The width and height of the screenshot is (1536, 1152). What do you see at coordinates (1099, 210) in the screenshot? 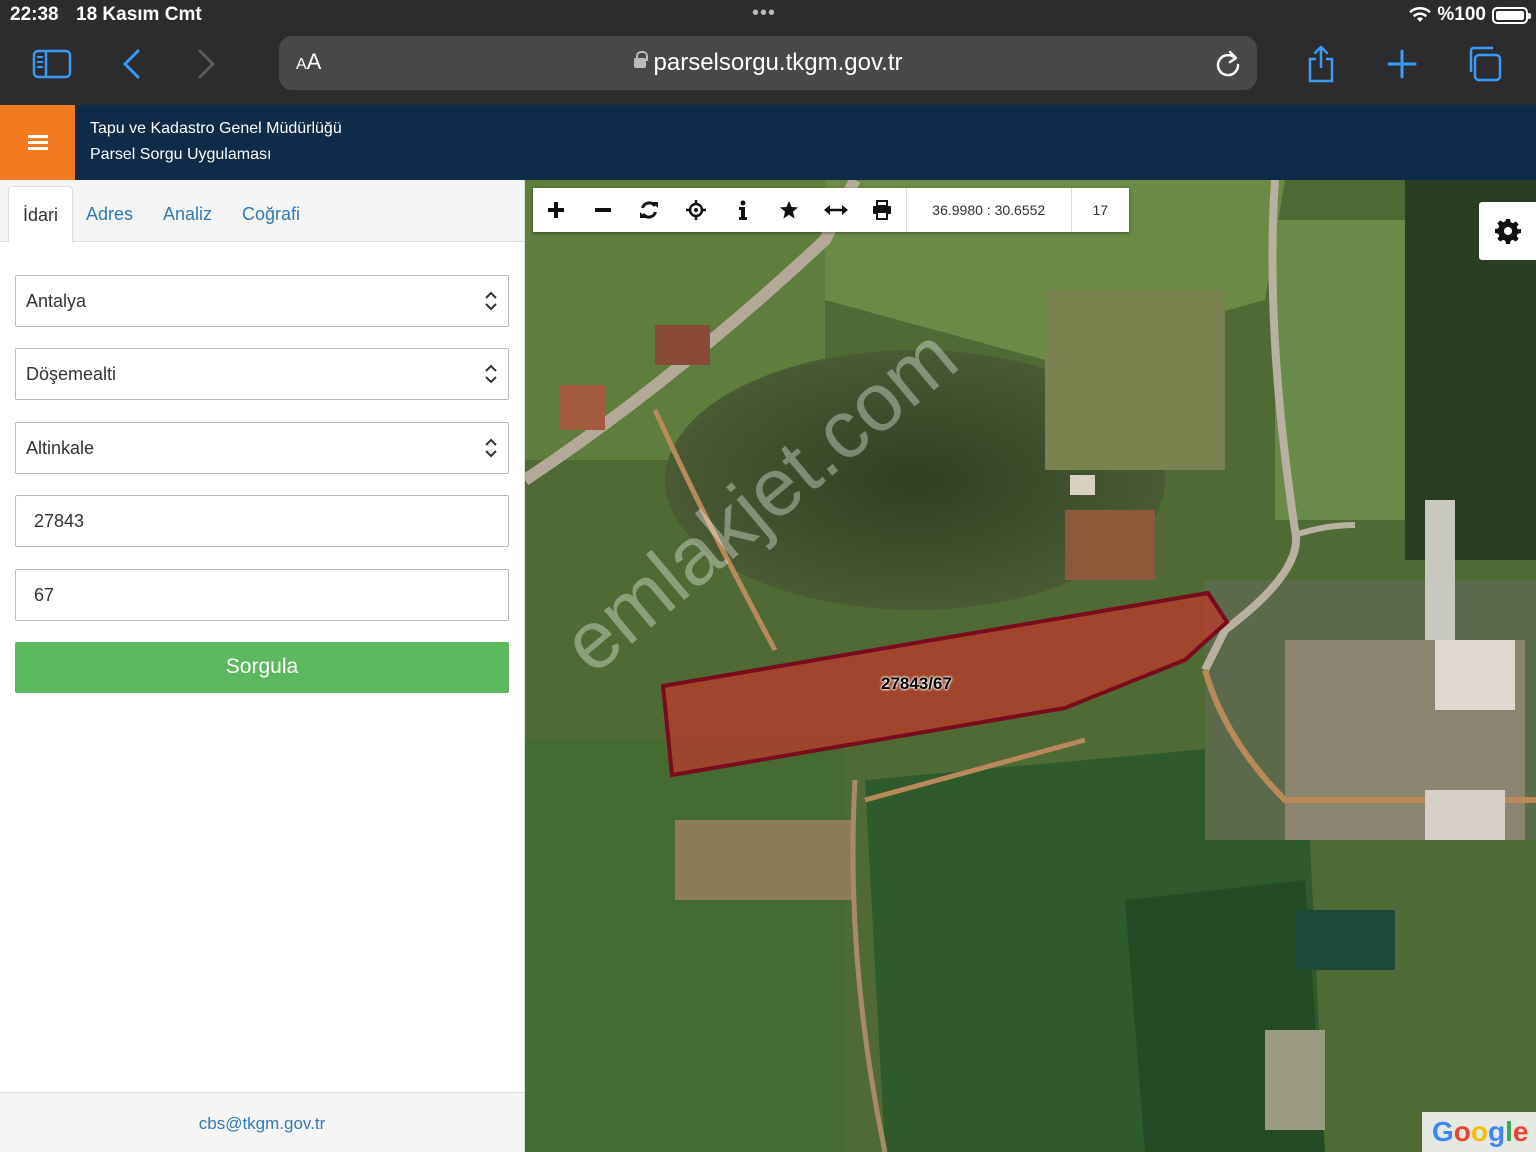
I see `zoom-level-readout: 17` at bounding box center [1099, 210].